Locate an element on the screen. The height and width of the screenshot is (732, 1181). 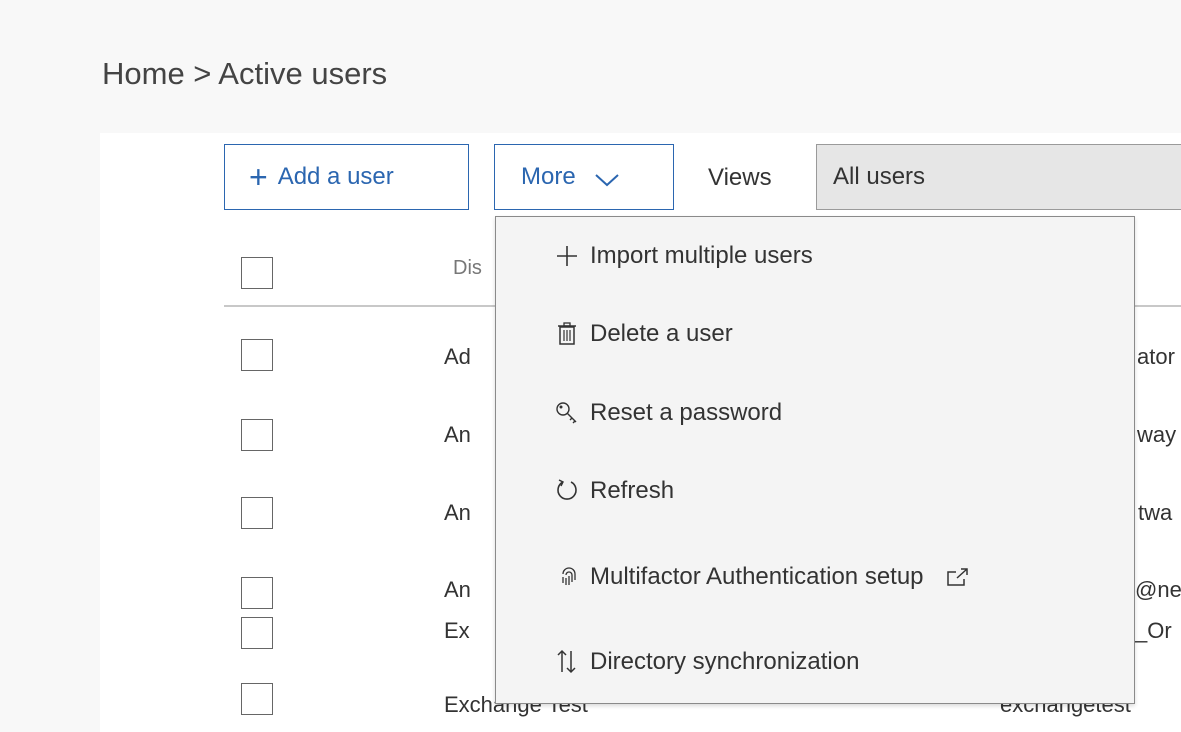
menu-item-delete-user: Delete a user is located at coordinates (867, 334).